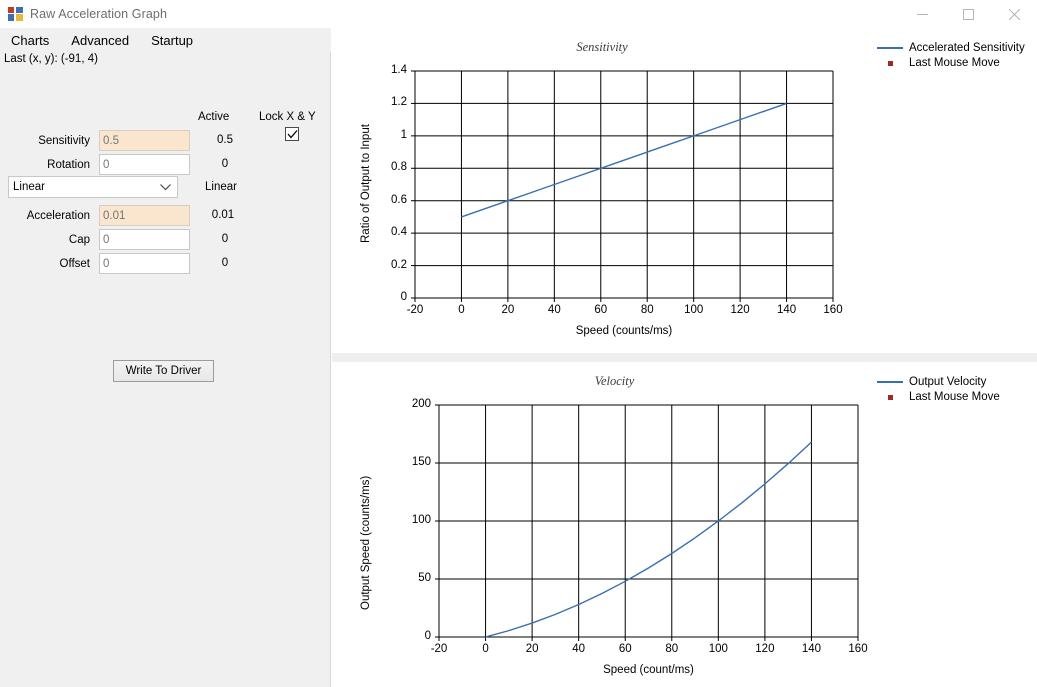  Describe the element at coordinates (399, 70) in the screenshot. I see `y-axis-tick-label: 1.4` at that location.